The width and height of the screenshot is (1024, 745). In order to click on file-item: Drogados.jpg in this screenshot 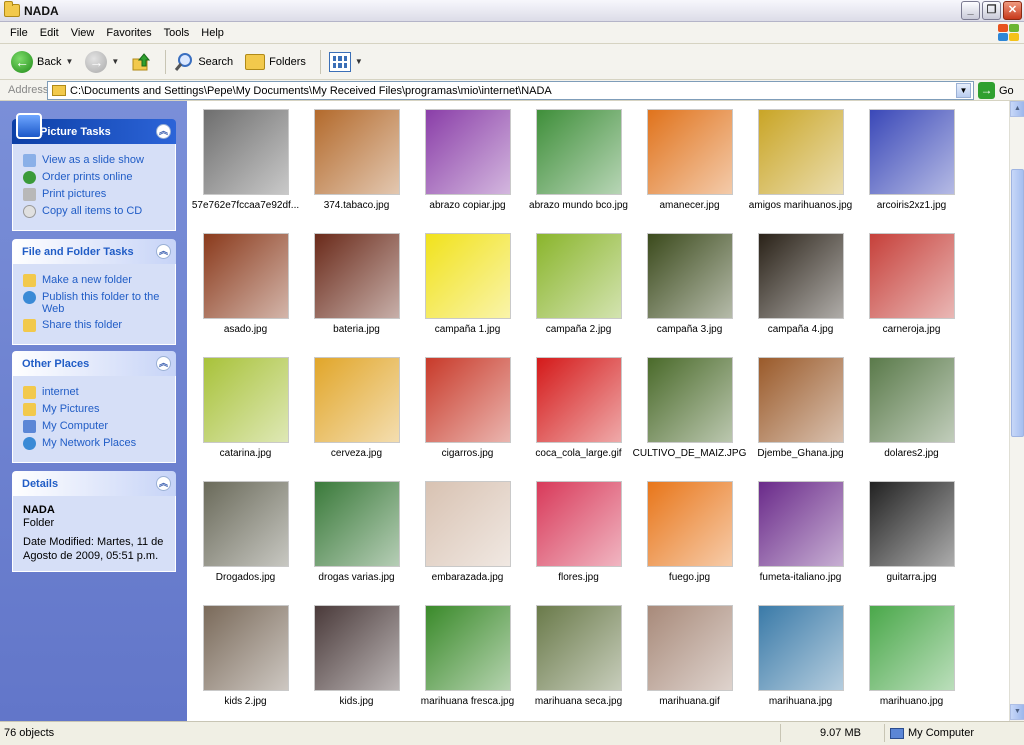, I will do `click(245, 543)`.